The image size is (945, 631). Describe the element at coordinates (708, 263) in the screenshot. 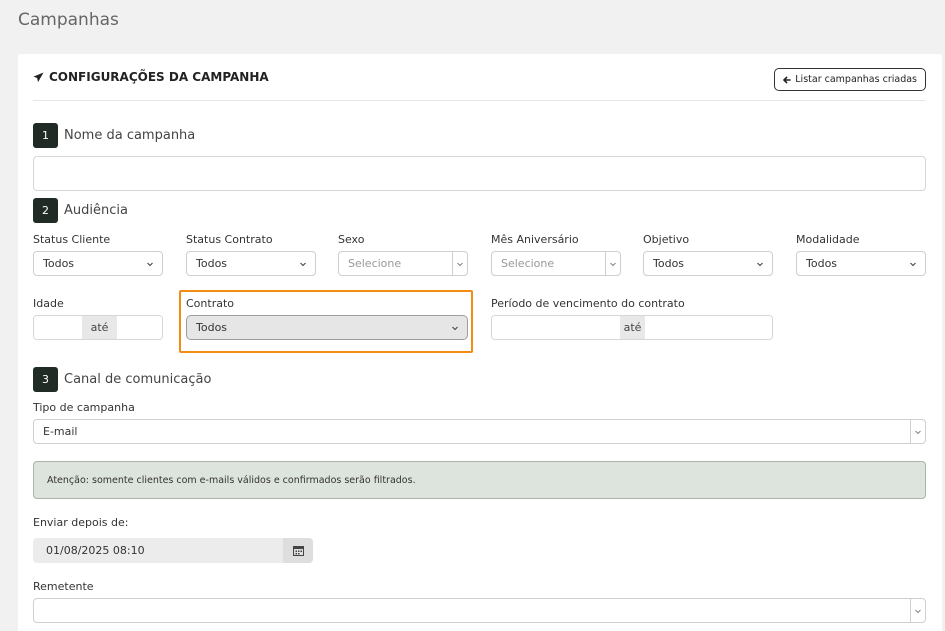

I see `objetivo-select: Todos` at that location.